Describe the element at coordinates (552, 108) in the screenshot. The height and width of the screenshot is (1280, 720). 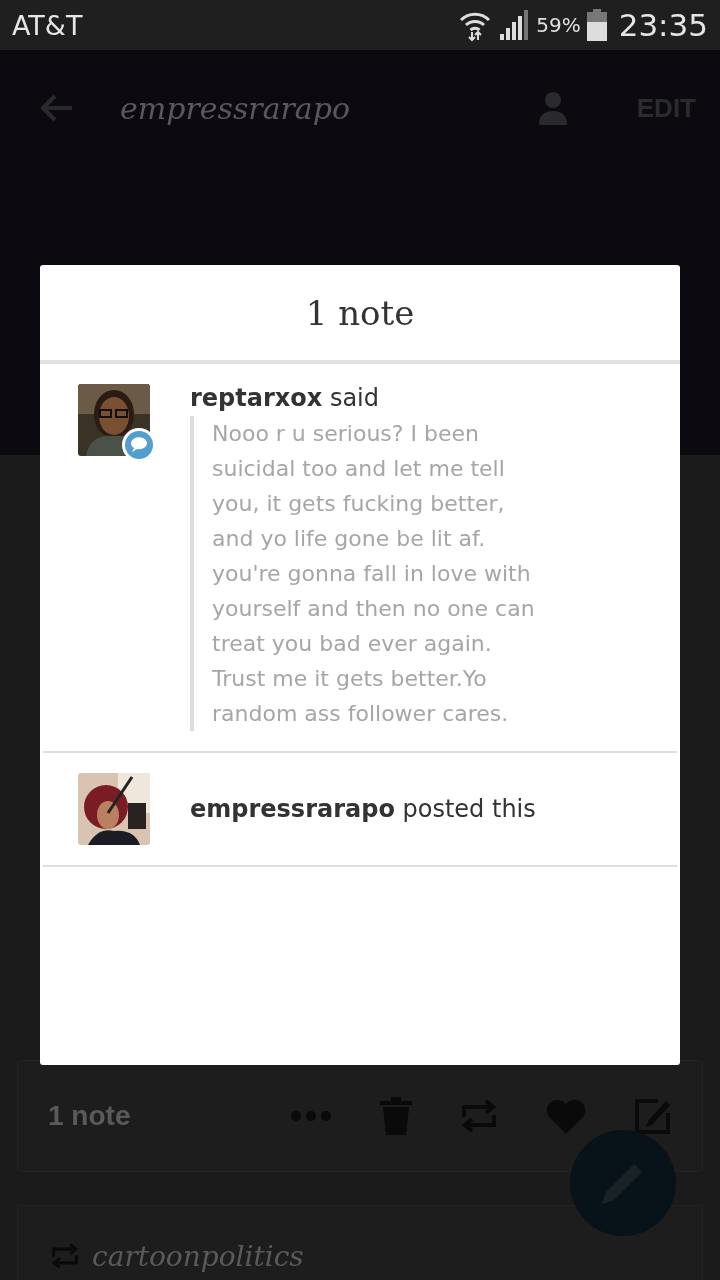
I see `person-icon` at that location.